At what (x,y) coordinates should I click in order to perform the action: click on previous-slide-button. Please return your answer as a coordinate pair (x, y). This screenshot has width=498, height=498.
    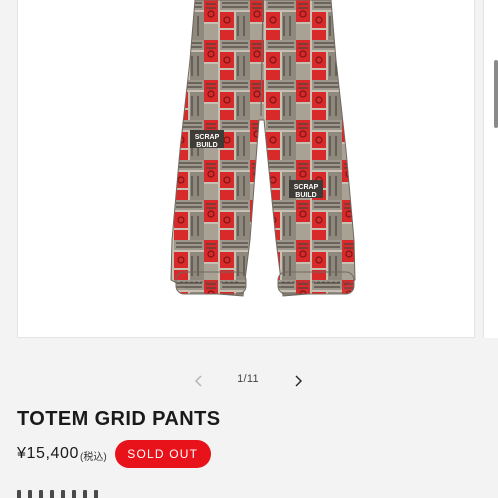
    Looking at the image, I should click on (199, 381).